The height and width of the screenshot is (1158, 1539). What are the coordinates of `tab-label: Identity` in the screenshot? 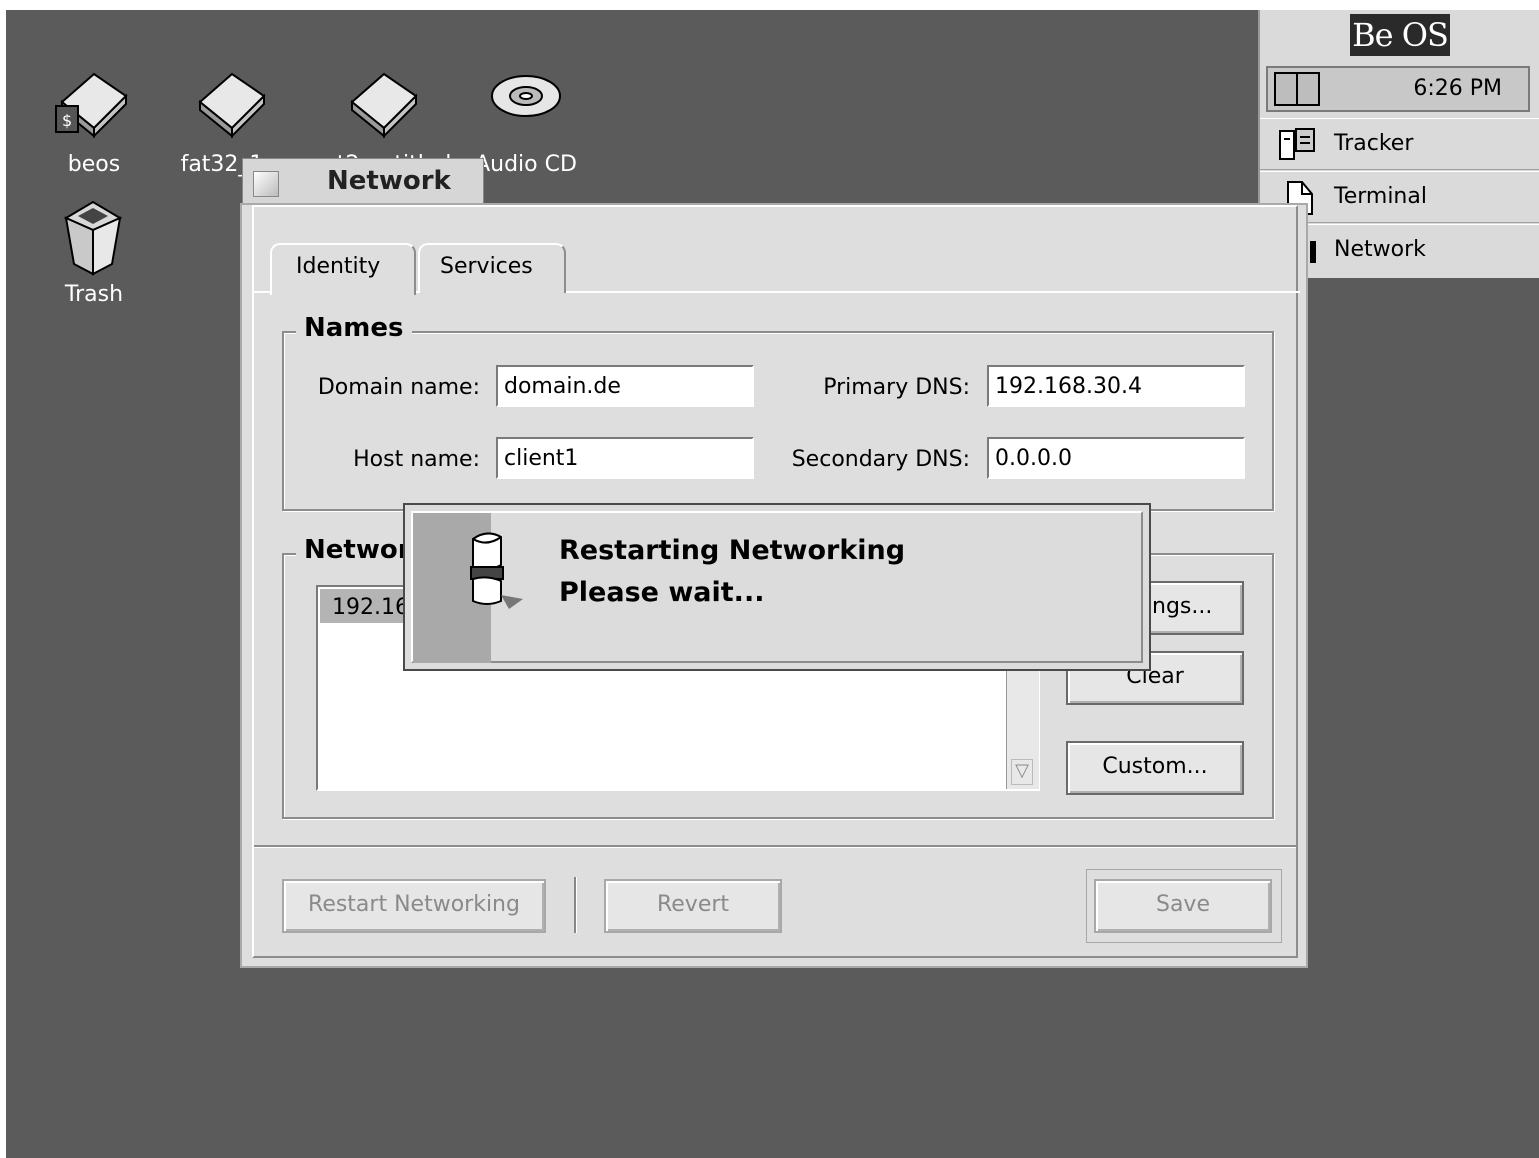 It's located at (338, 266).